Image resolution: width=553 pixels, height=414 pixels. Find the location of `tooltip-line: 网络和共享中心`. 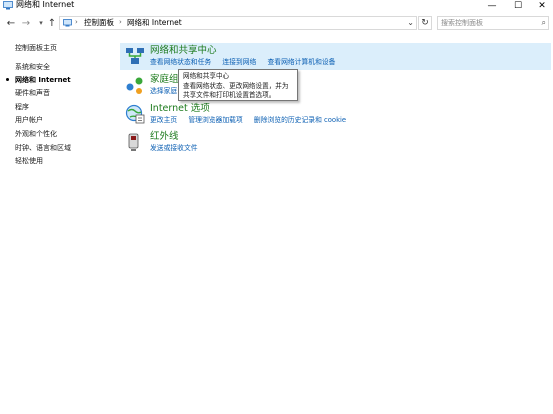

tooltip-line: 网络和共享中心 is located at coordinates (206, 76).